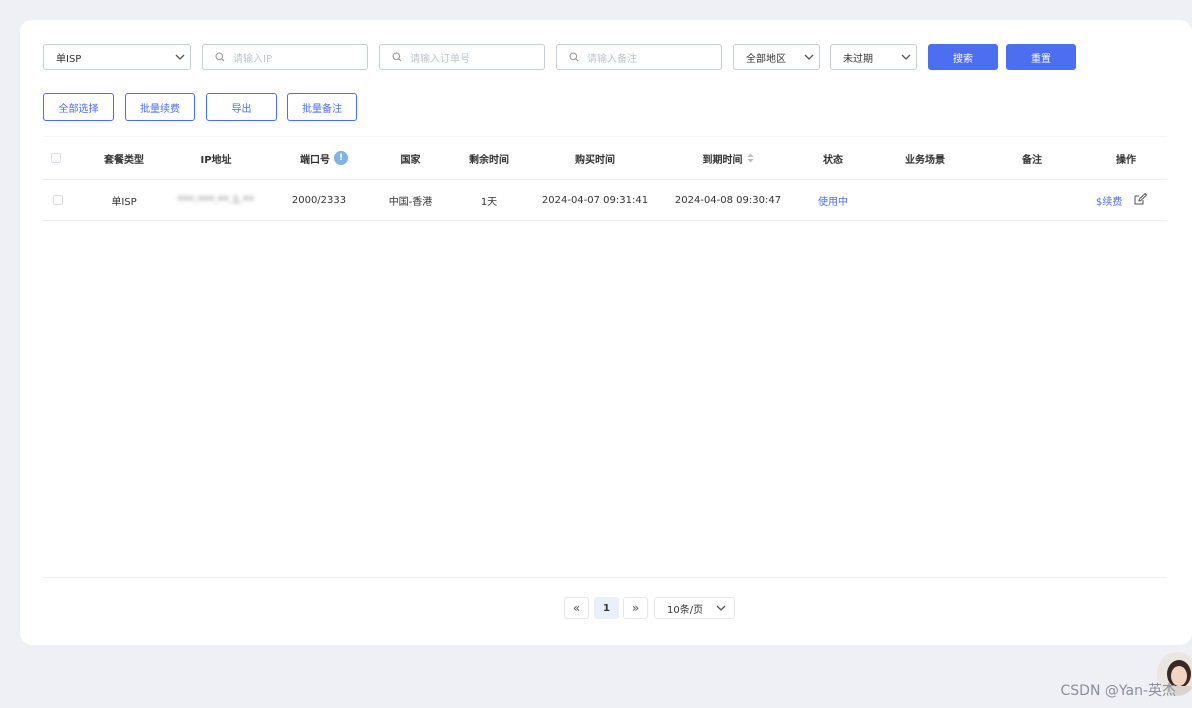  What do you see at coordinates (963, 57) in the screenshot?
I see `search-button: 搜索` at bounding box center [963, 57].